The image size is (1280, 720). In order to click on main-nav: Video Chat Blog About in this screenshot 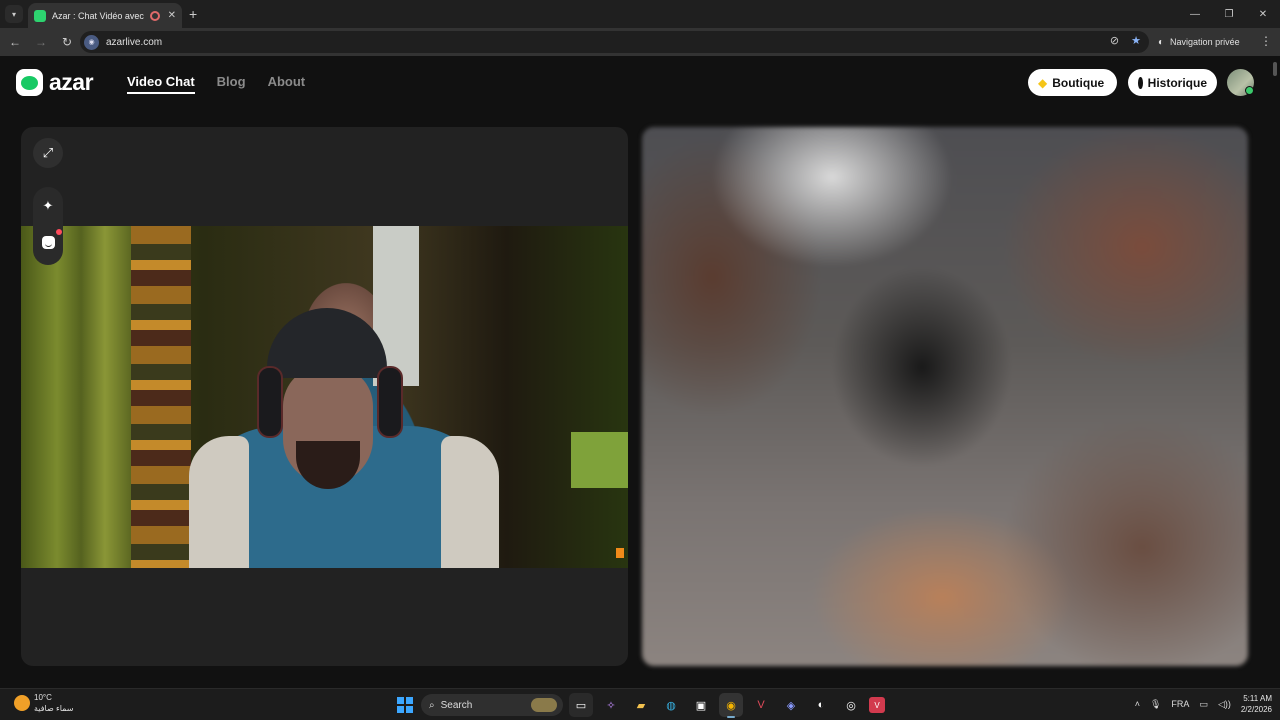, I will do `click(216, 84)`.